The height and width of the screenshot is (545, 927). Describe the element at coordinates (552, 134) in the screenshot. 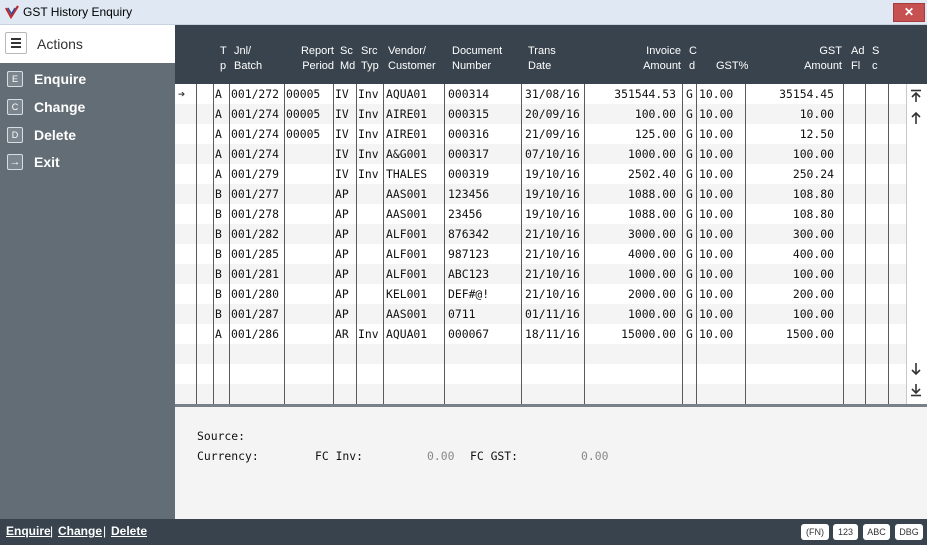

I see `cell-date: 21/09/16` at that location.